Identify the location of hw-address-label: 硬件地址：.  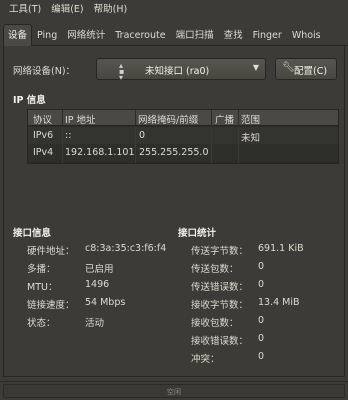
(51, 251).